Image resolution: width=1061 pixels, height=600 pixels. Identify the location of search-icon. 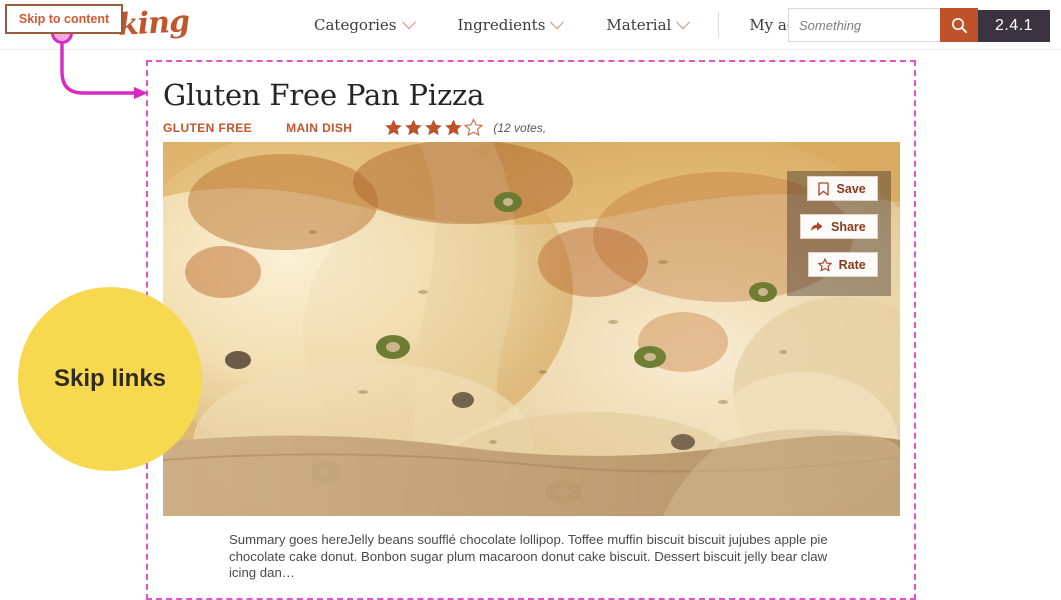
(959, 25).